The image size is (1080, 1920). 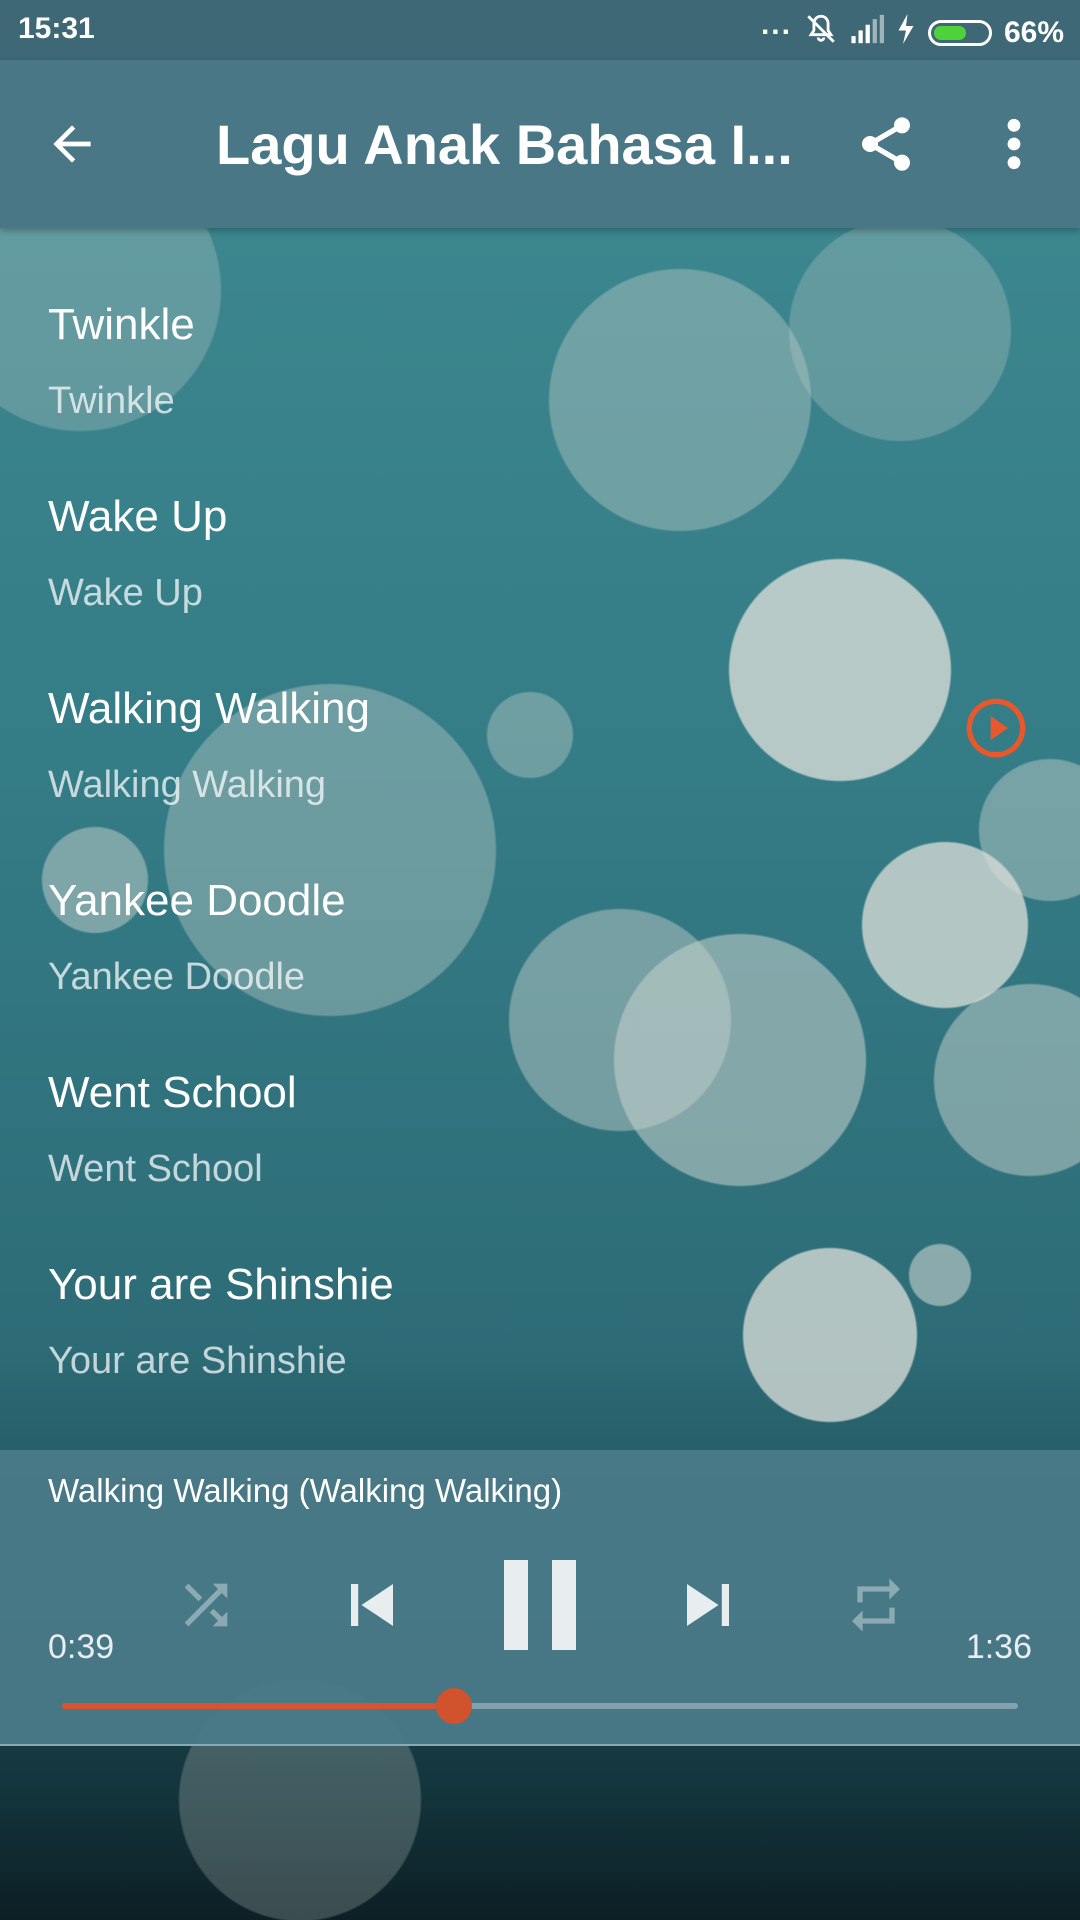 What do you see at coordinates (1014, 147) in the screenshot?
I see `more-vert-icon` at bounding box center [1014, 147].